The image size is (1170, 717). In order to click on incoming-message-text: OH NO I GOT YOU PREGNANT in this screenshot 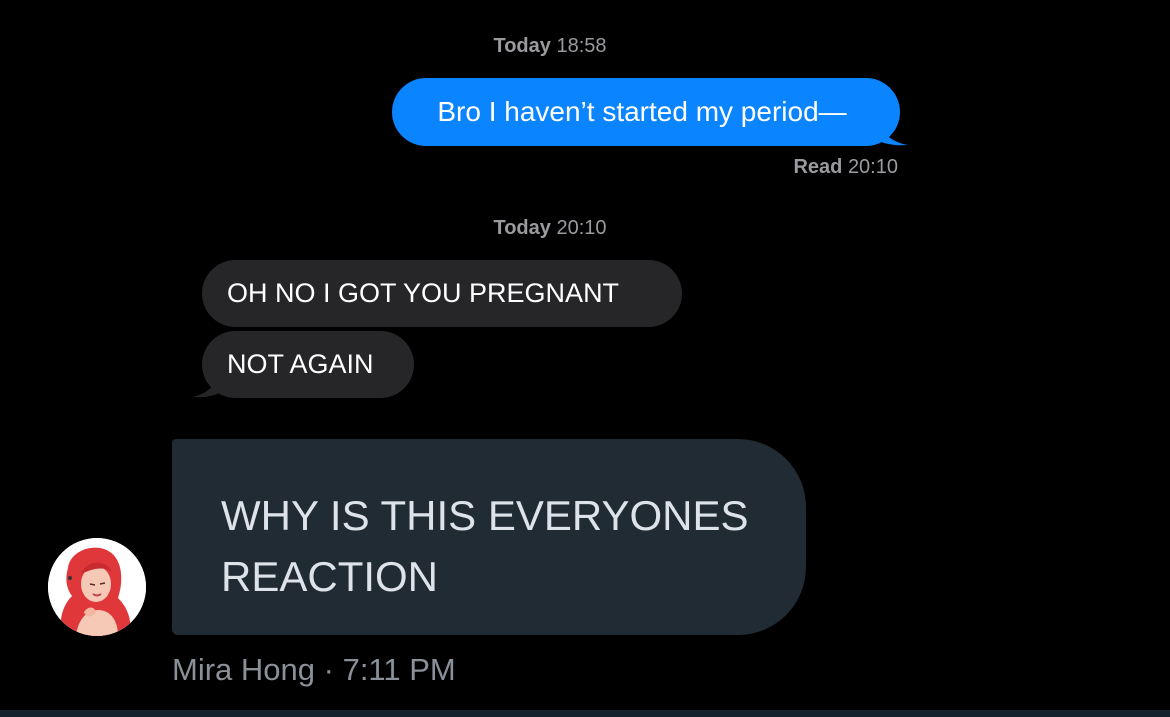, I will do `click(423, 293)`.